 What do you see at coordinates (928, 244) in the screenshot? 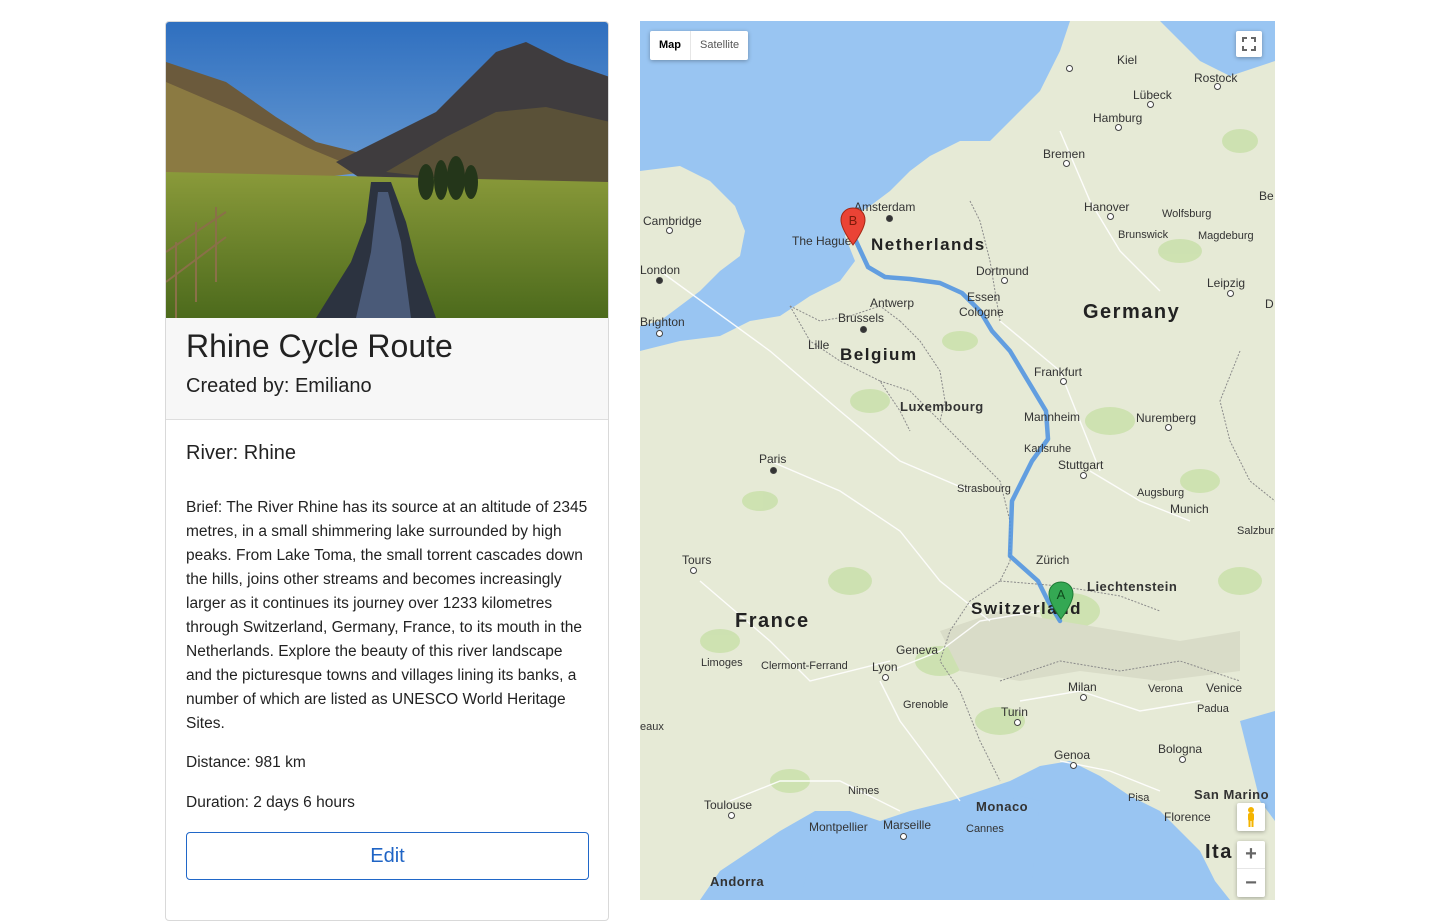
I see `label-netherlands: Netherlands` at bounding box center [928, 244].